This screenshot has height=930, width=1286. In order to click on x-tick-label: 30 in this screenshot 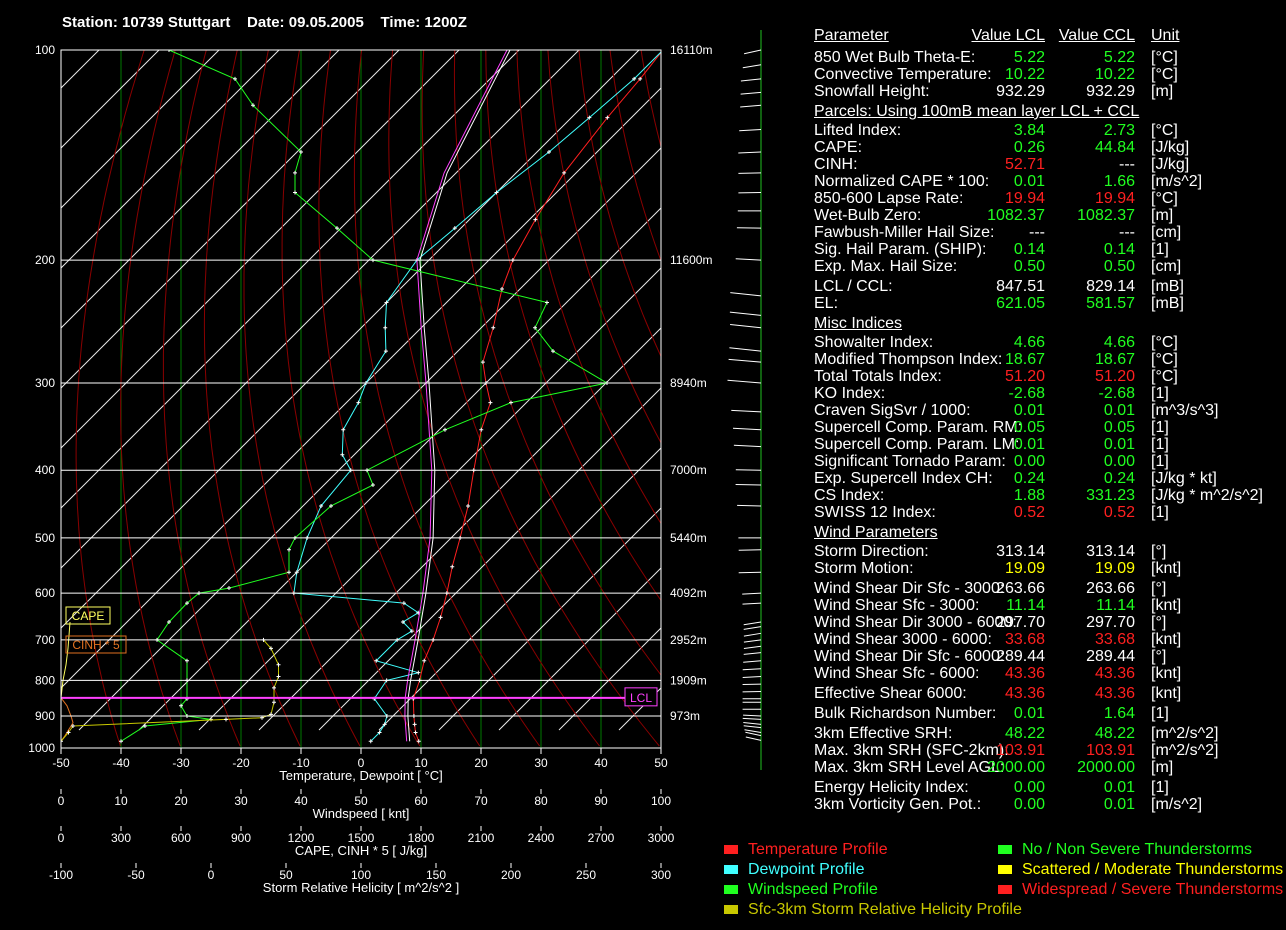, I will do `click(541, 763)`.